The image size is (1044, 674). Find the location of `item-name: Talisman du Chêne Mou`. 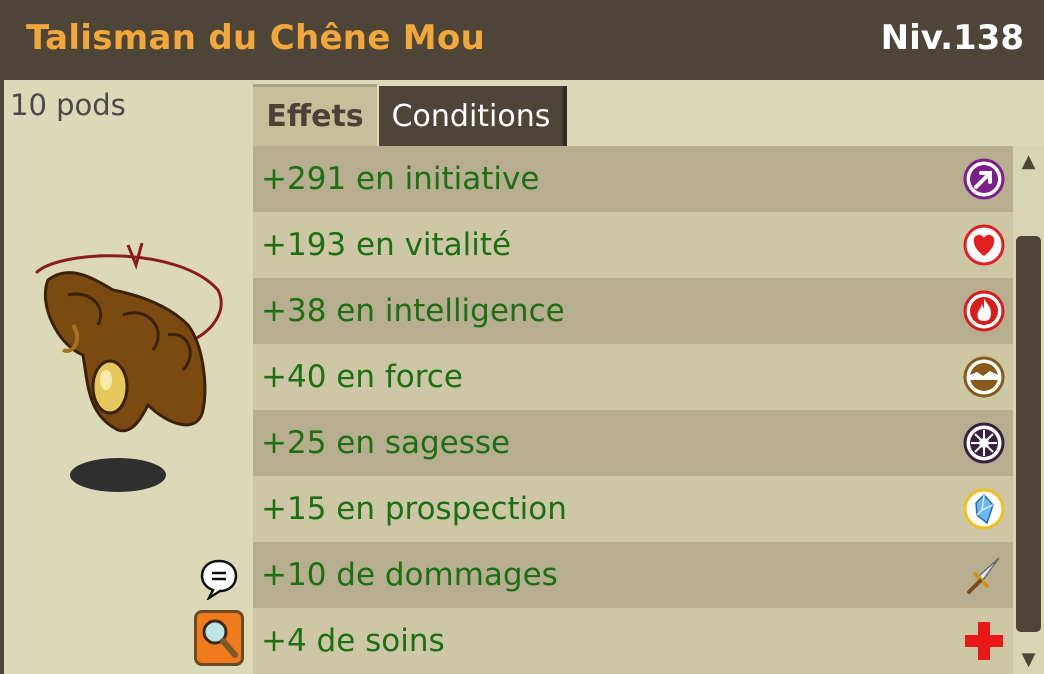

item-name: Talisman du Chêne Mou is located at coordinates (256, 38).